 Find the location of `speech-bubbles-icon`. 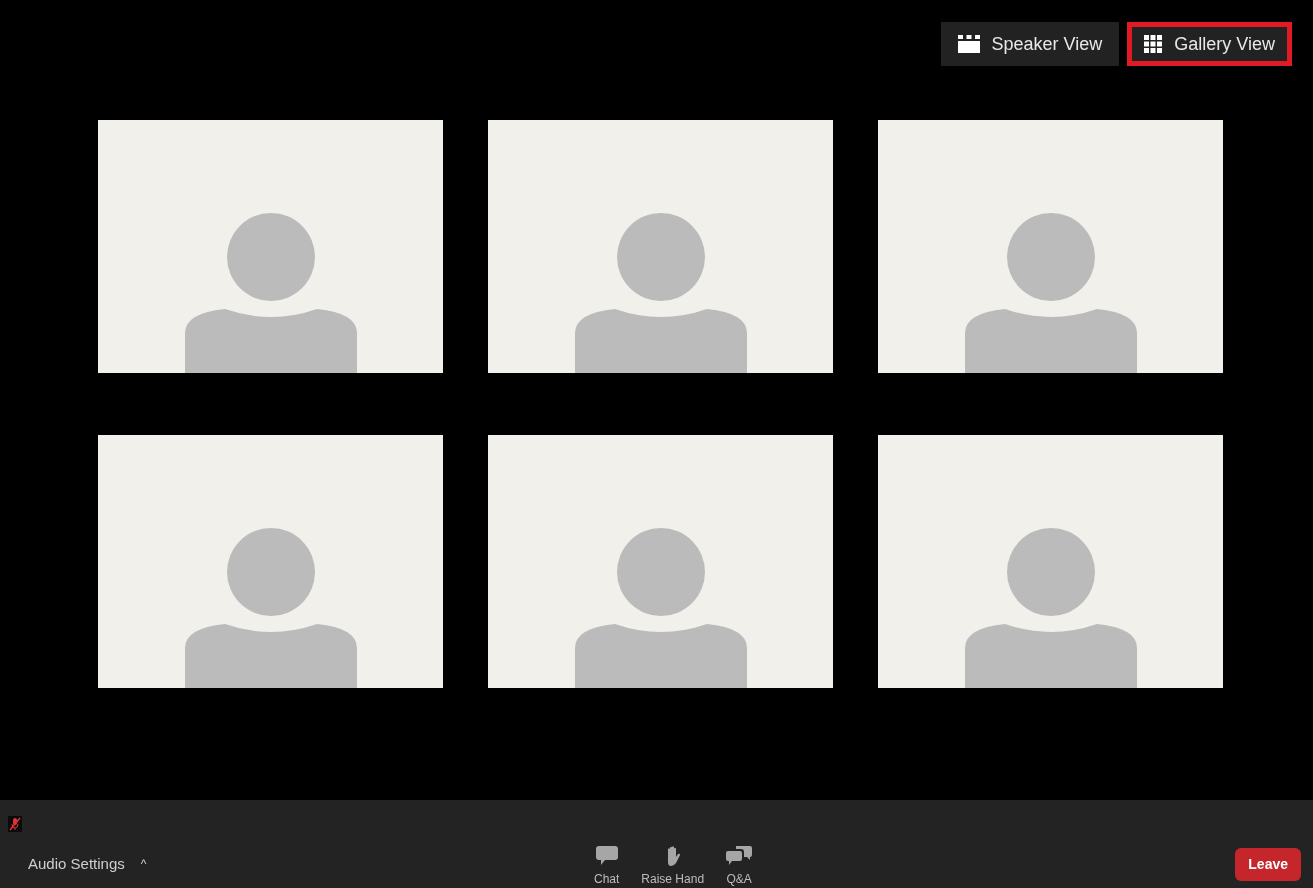

speech-bubbles-icon is located at coordinates (739, 856).